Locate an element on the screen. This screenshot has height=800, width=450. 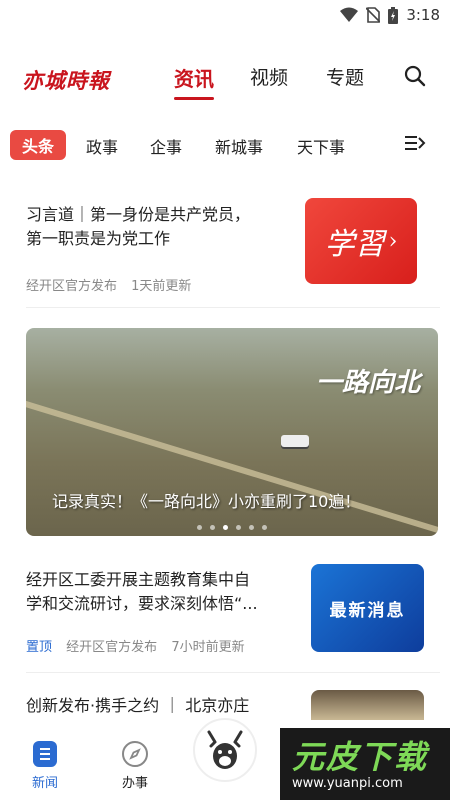
banner-car is located at coordinates (295, 441).